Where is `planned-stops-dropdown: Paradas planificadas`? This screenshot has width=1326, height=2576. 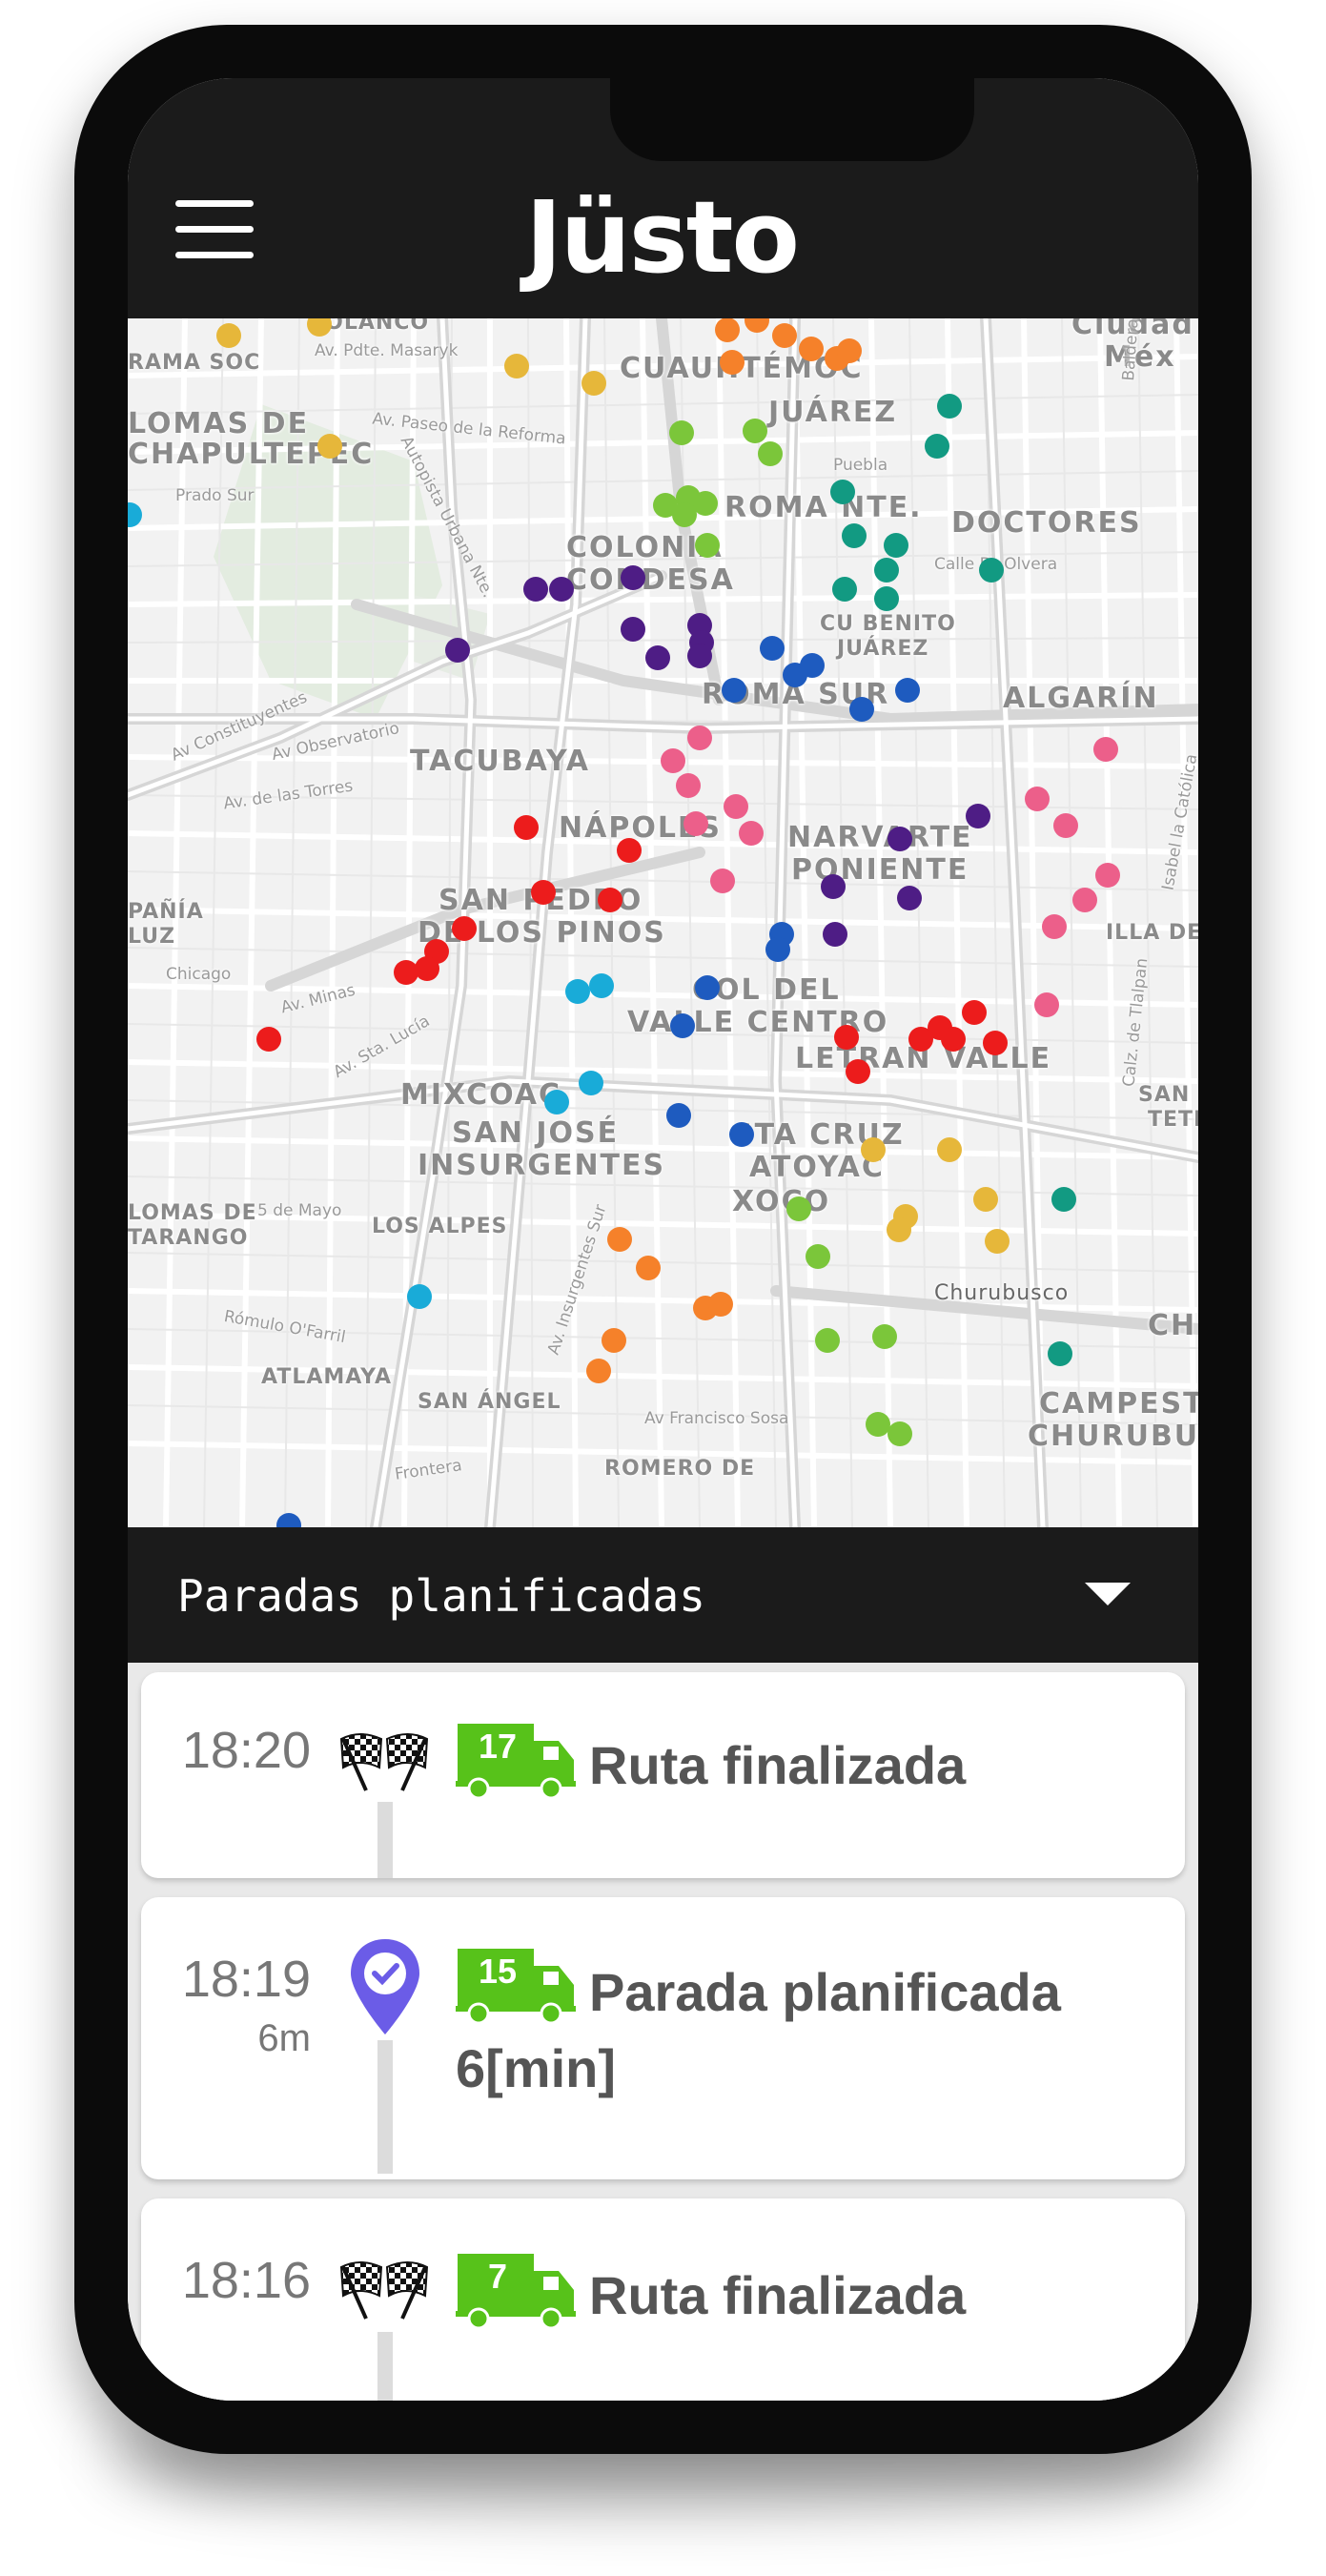
planned-stops-dropdown: Paradas planificadas is located at coordinates (663, 1595).